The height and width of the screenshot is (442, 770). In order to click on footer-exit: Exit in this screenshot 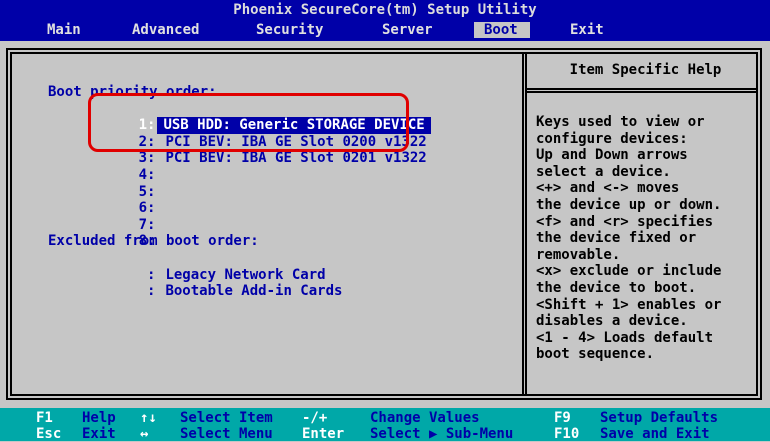, I will do `click(99, 434)`.